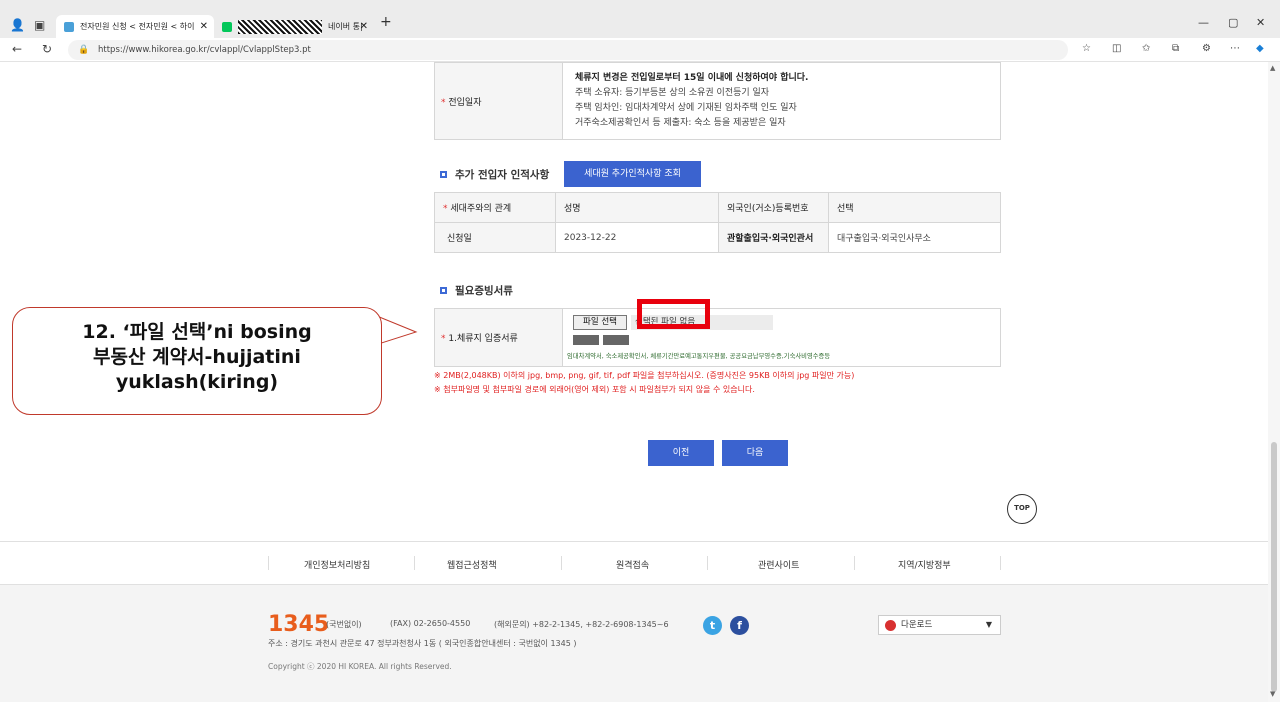 This screenshot has width=1280, height=720. I want to click on prev-button: 이전, so click(681, 453).